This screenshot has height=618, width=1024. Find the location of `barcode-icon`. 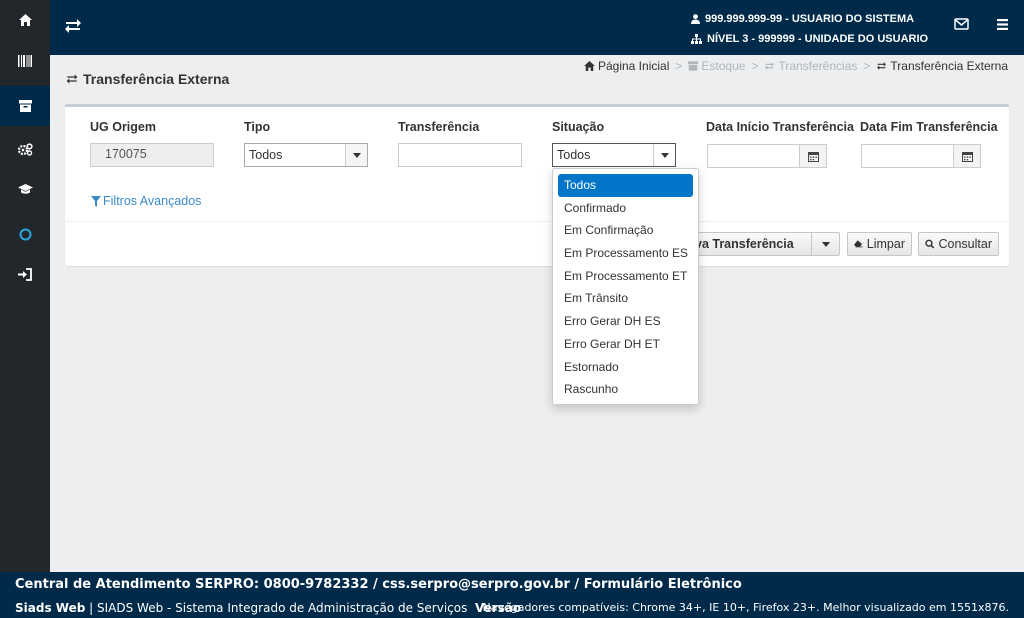

barcode-icon is located at coordinates (25, 61).